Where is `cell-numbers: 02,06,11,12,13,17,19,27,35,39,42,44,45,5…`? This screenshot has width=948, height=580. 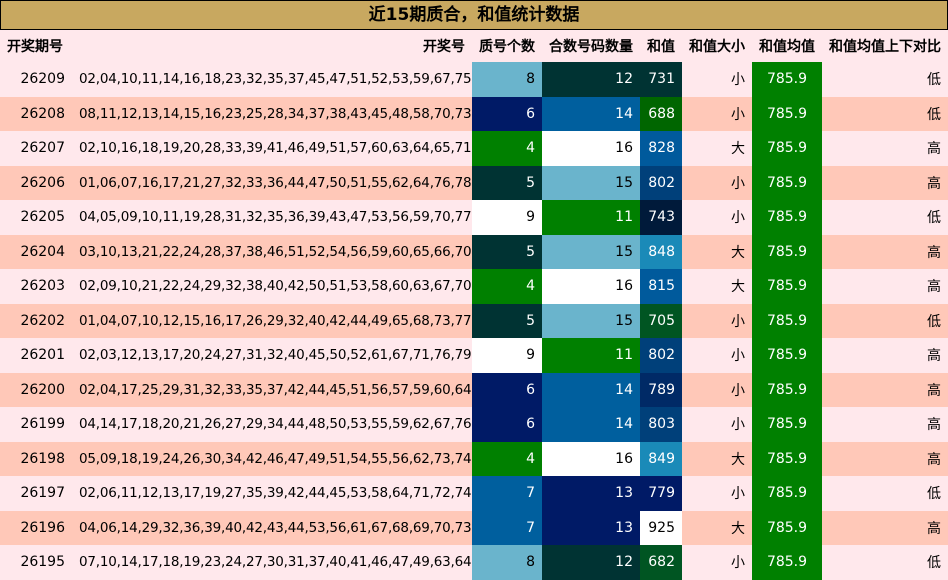
cell-numbers: 02,06,11,12,13,17,19,27,35,39,42,44,45,5… is located at coordinates (275, 493).